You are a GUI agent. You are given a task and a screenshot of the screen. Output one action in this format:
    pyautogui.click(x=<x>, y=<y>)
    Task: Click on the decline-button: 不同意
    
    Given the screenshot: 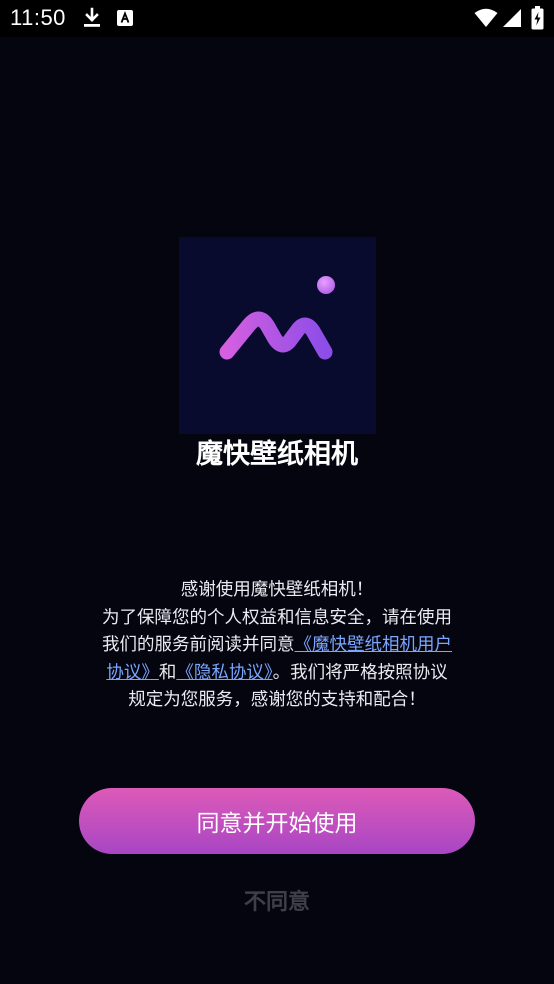 What is the action you would take?
    pyautogui.click(x=277, y=900)
    